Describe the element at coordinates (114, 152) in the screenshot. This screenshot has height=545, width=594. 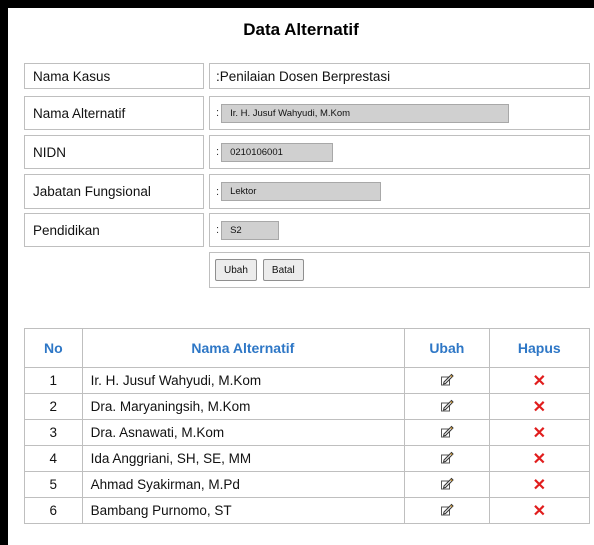
I see `nidn-label: NIDN` at that location.